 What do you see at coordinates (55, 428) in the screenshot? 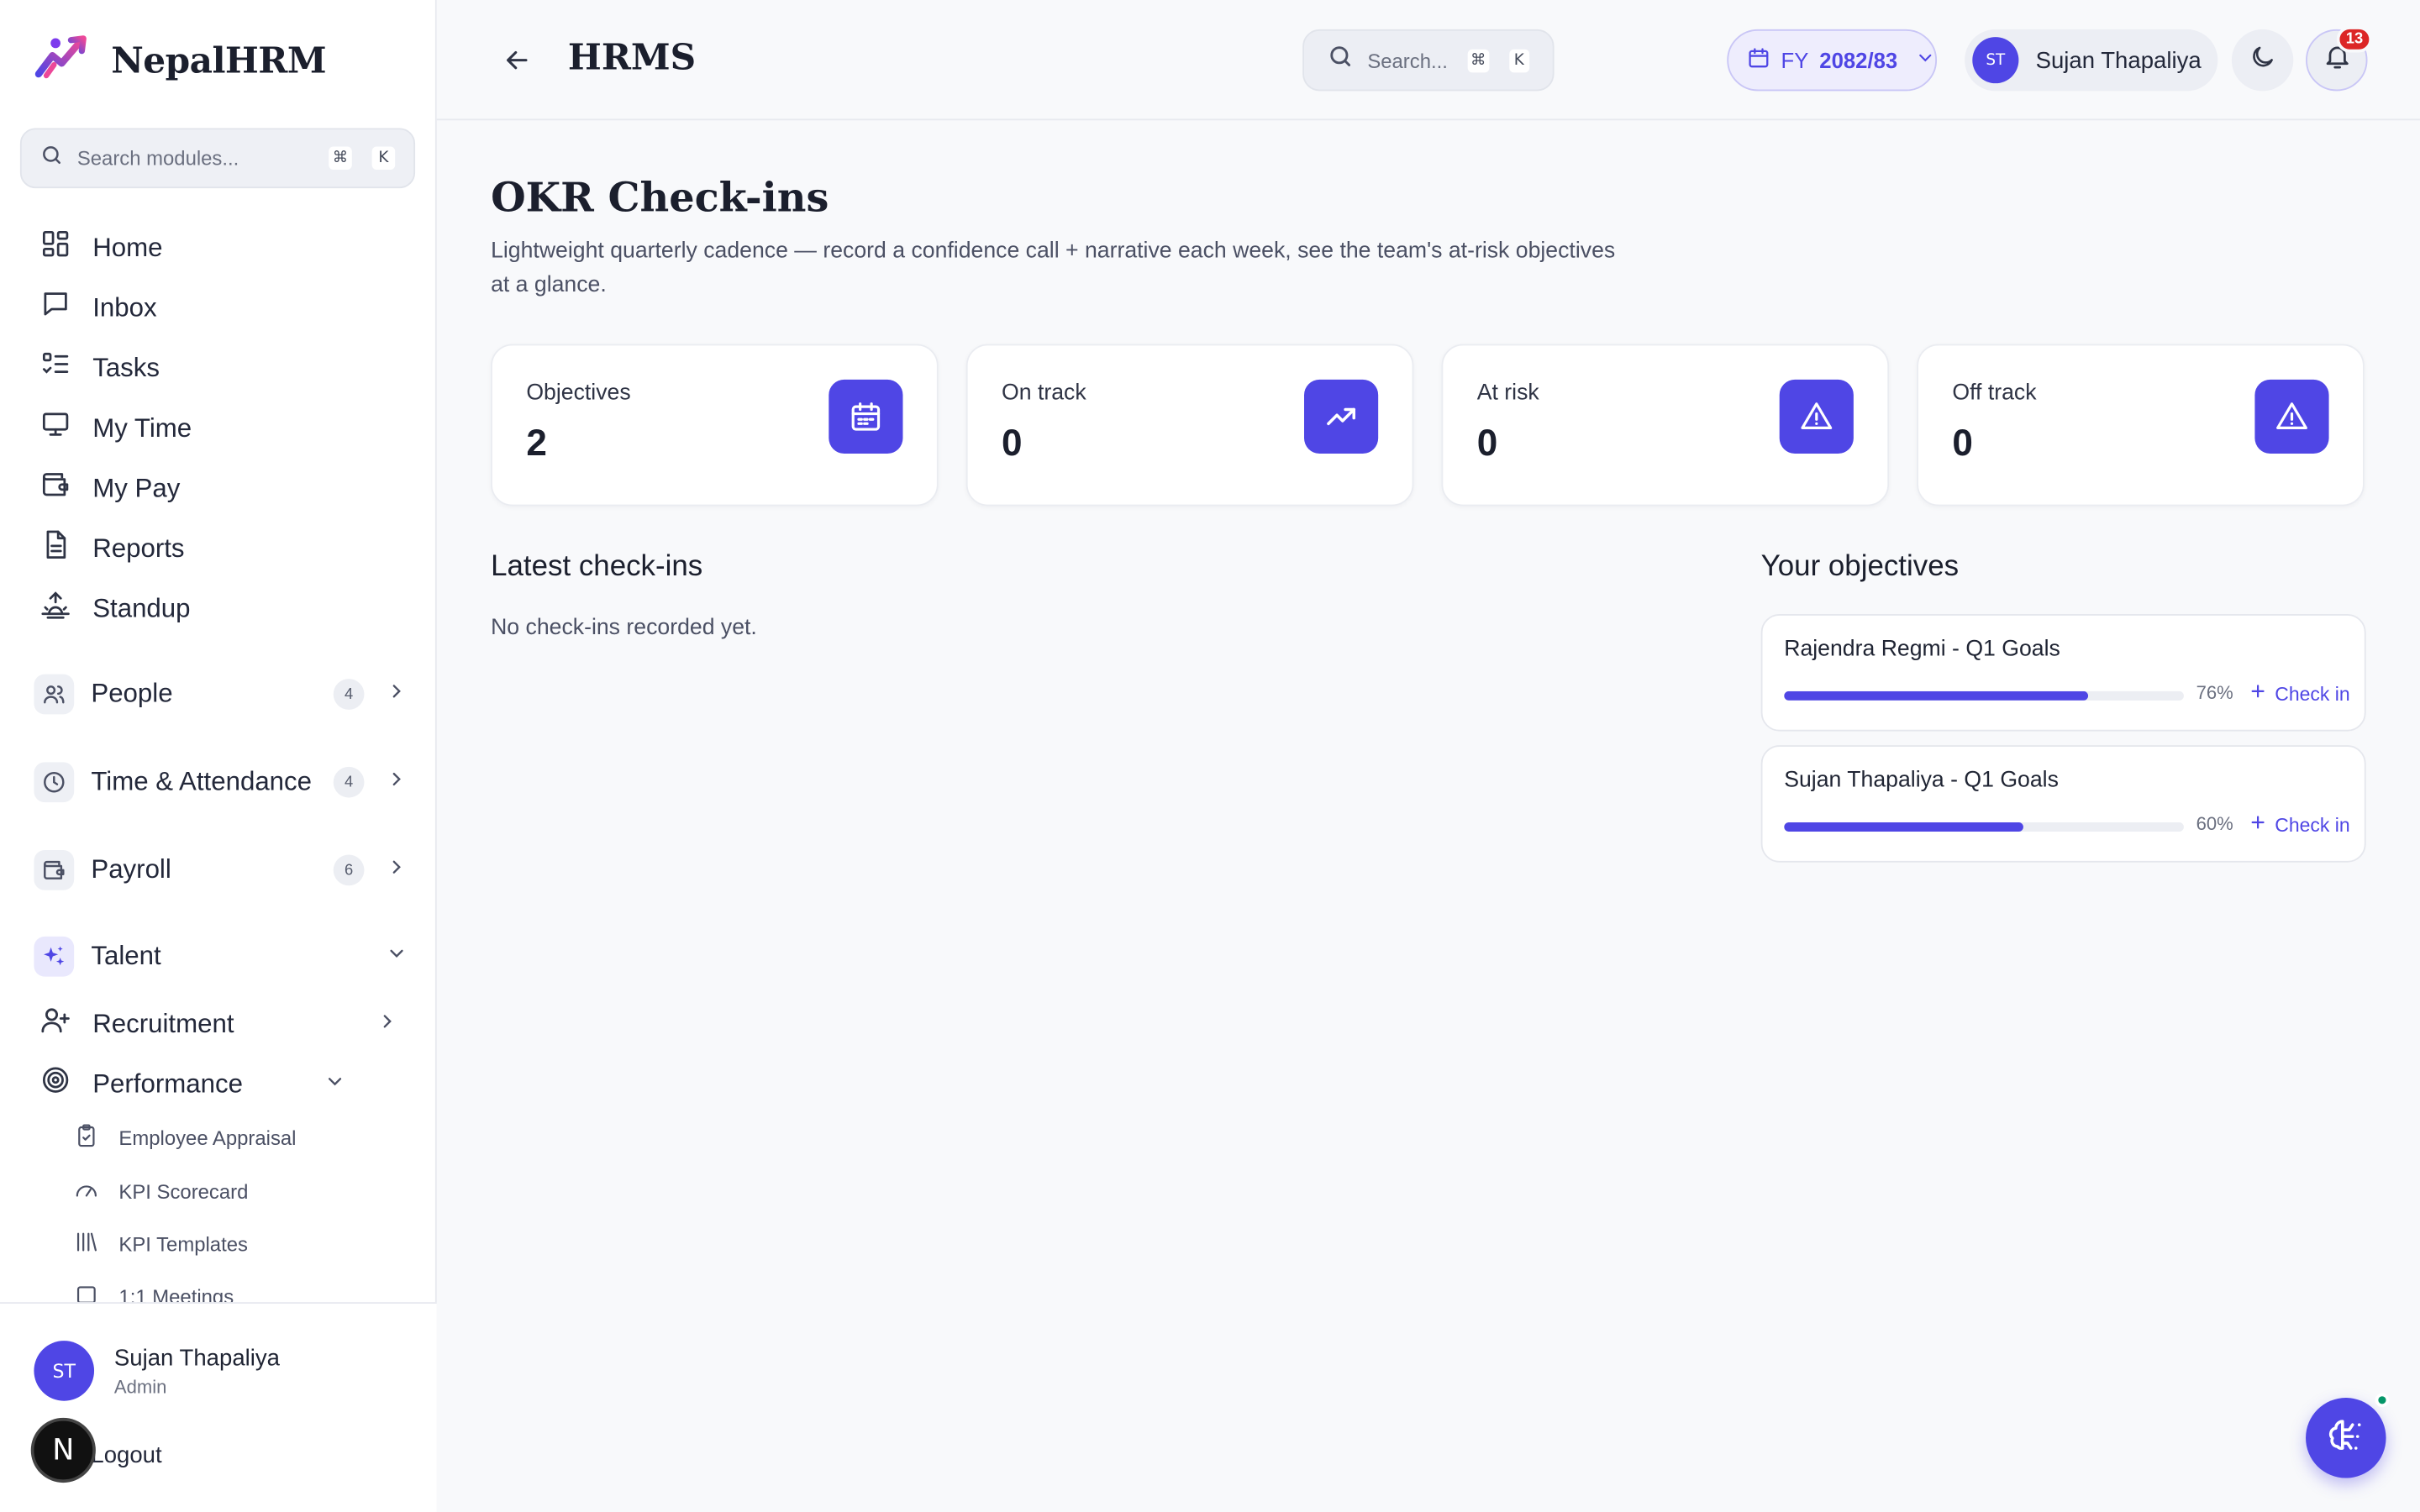
I see `monitor-icon` at bounding box center [55, 428].